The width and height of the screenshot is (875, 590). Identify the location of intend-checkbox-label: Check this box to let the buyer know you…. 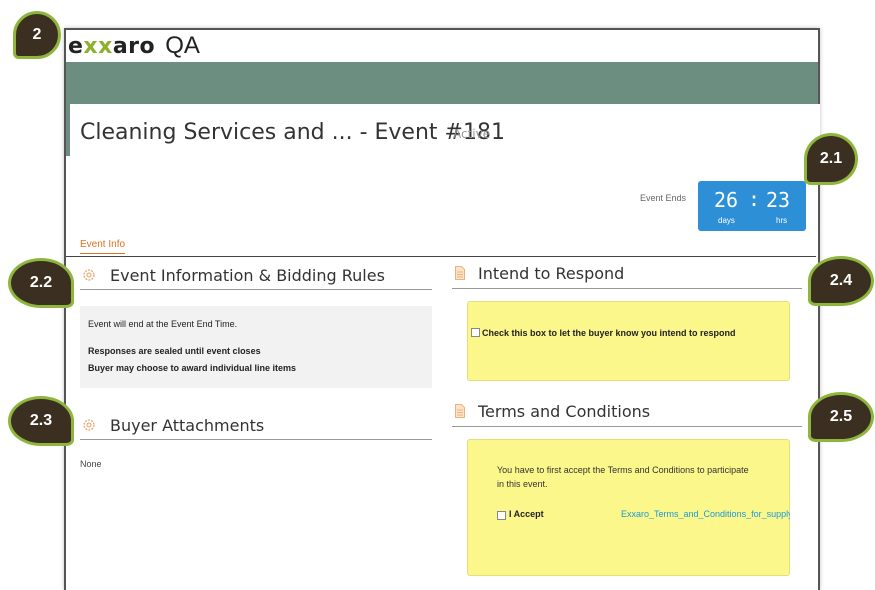
(609, 333).